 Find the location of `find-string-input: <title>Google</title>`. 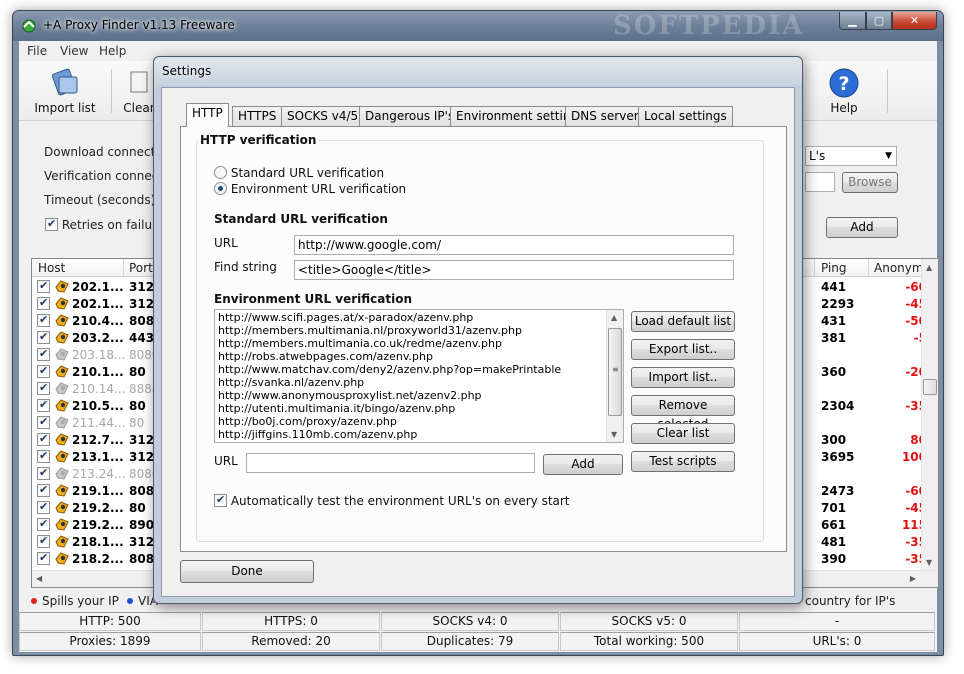

find-string-input: <title>Google</title> is located at coordinates (514, 270).